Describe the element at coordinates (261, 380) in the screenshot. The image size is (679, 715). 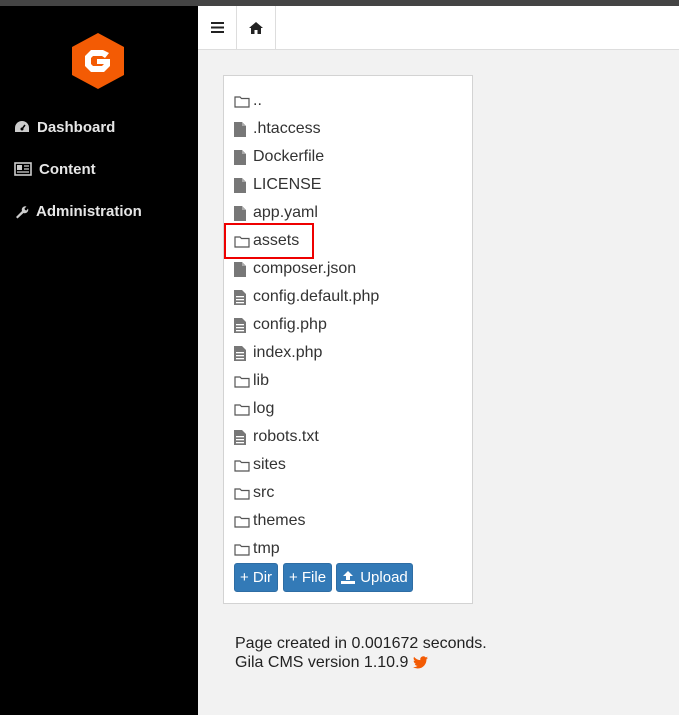
I see `file-name: lib` at that location.